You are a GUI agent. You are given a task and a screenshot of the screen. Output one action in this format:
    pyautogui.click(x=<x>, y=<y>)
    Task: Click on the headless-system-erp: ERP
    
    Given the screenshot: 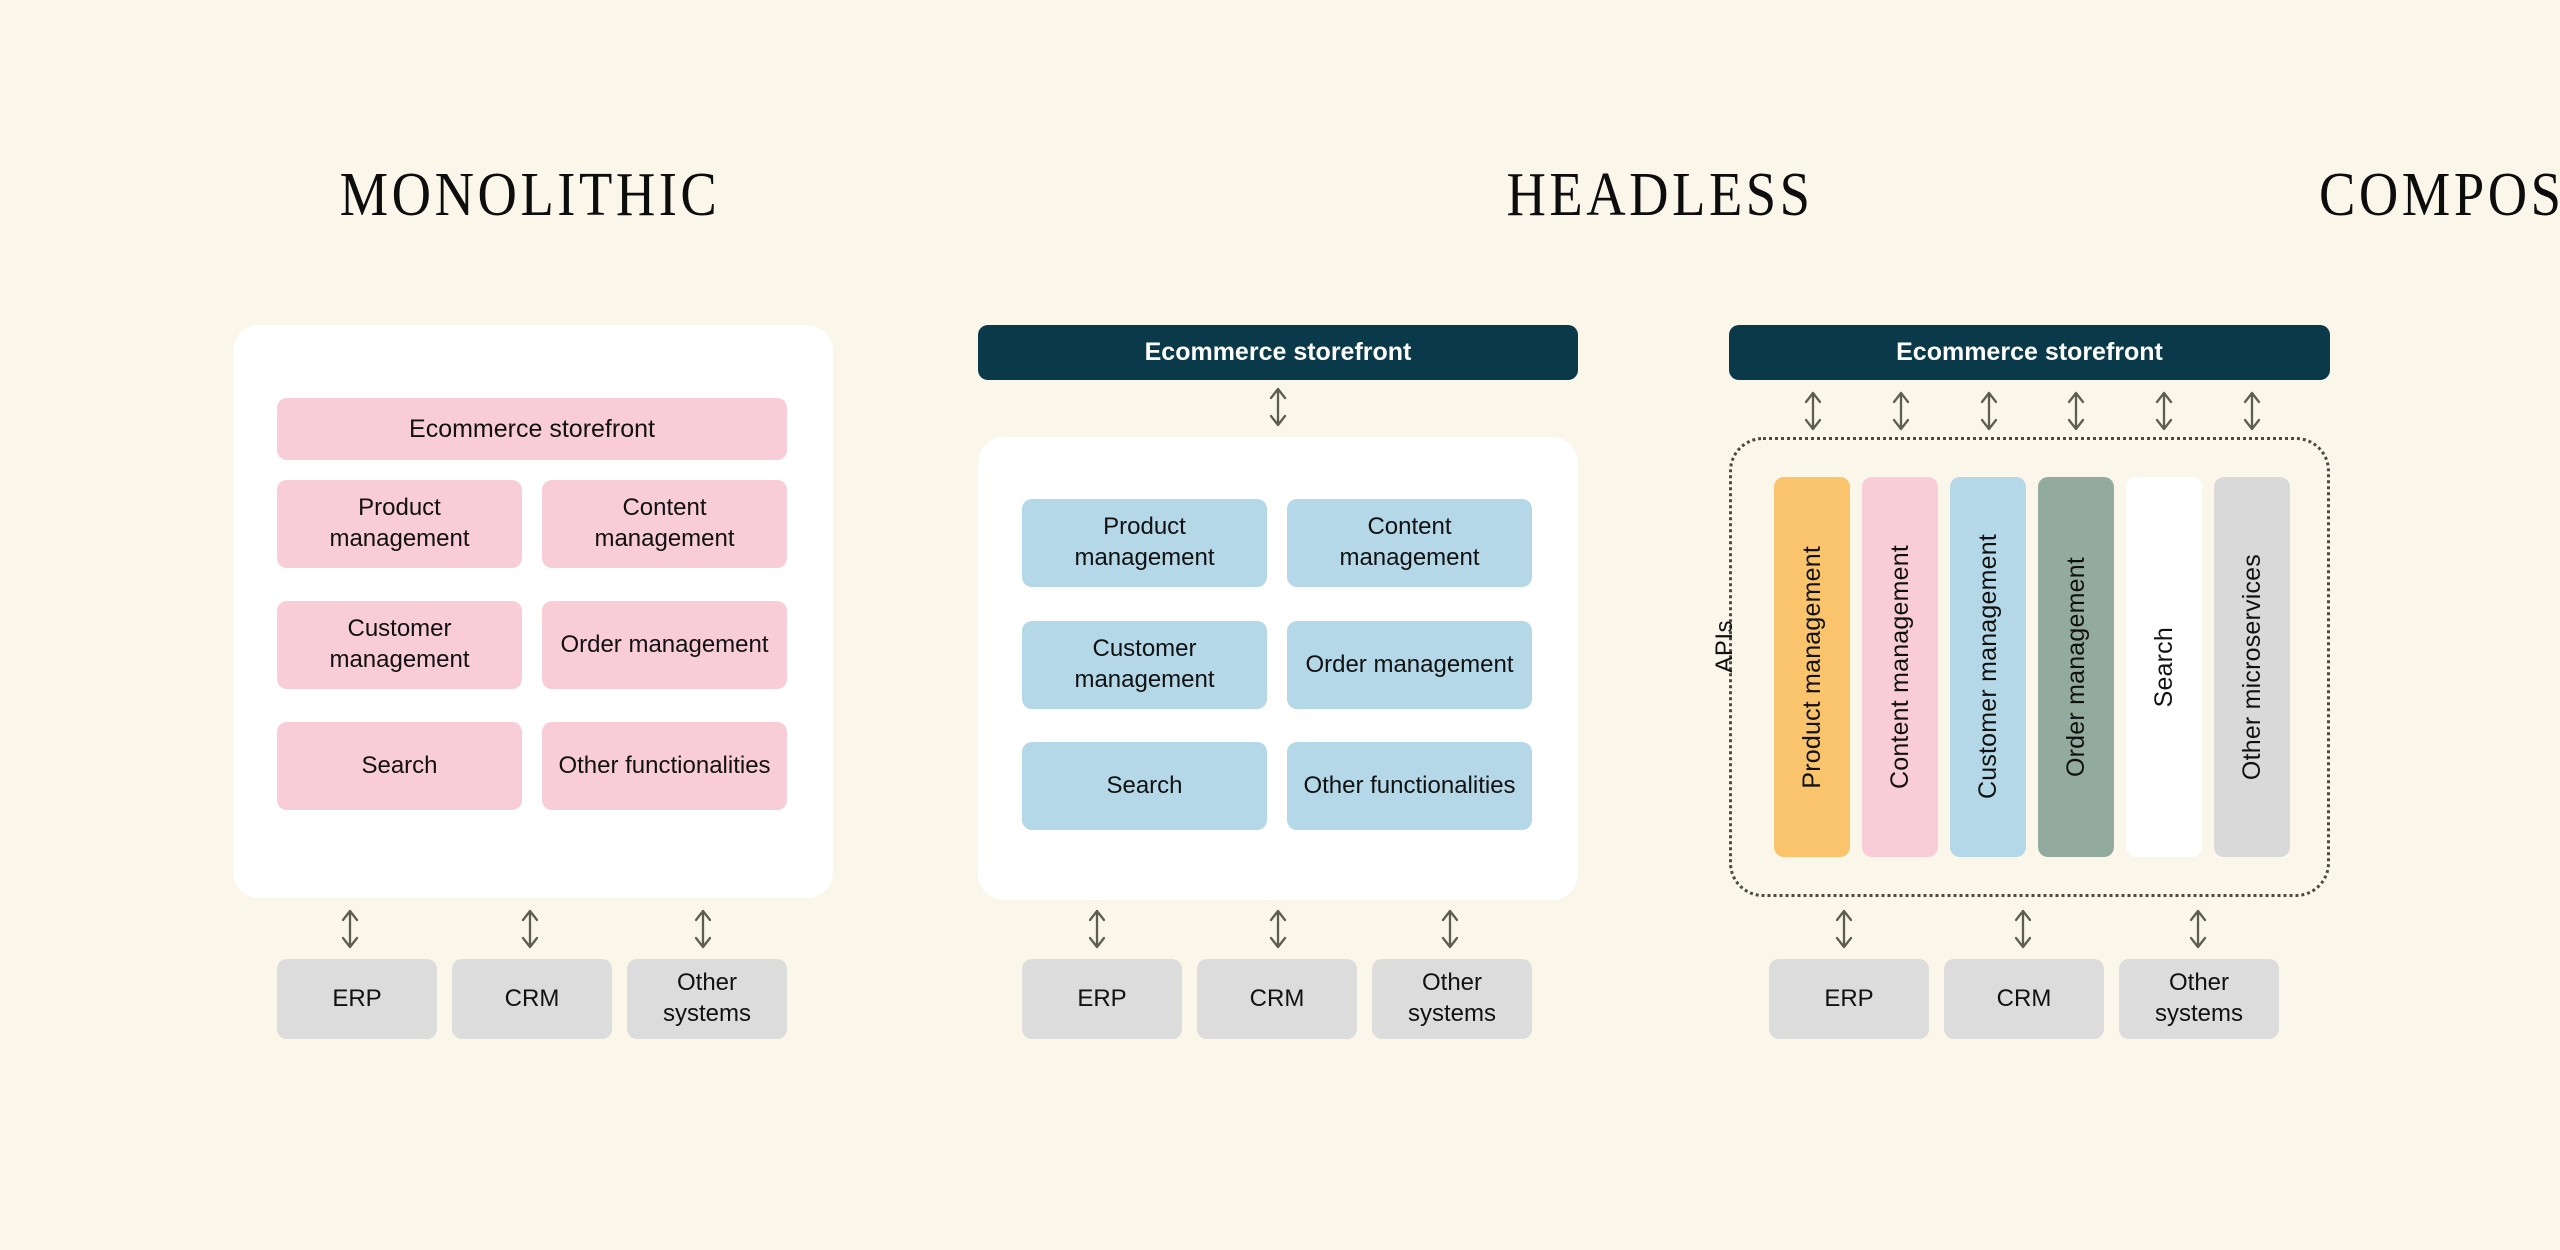 What is the action you would take?
    pyautogui.click(x=1102, y=999)
    